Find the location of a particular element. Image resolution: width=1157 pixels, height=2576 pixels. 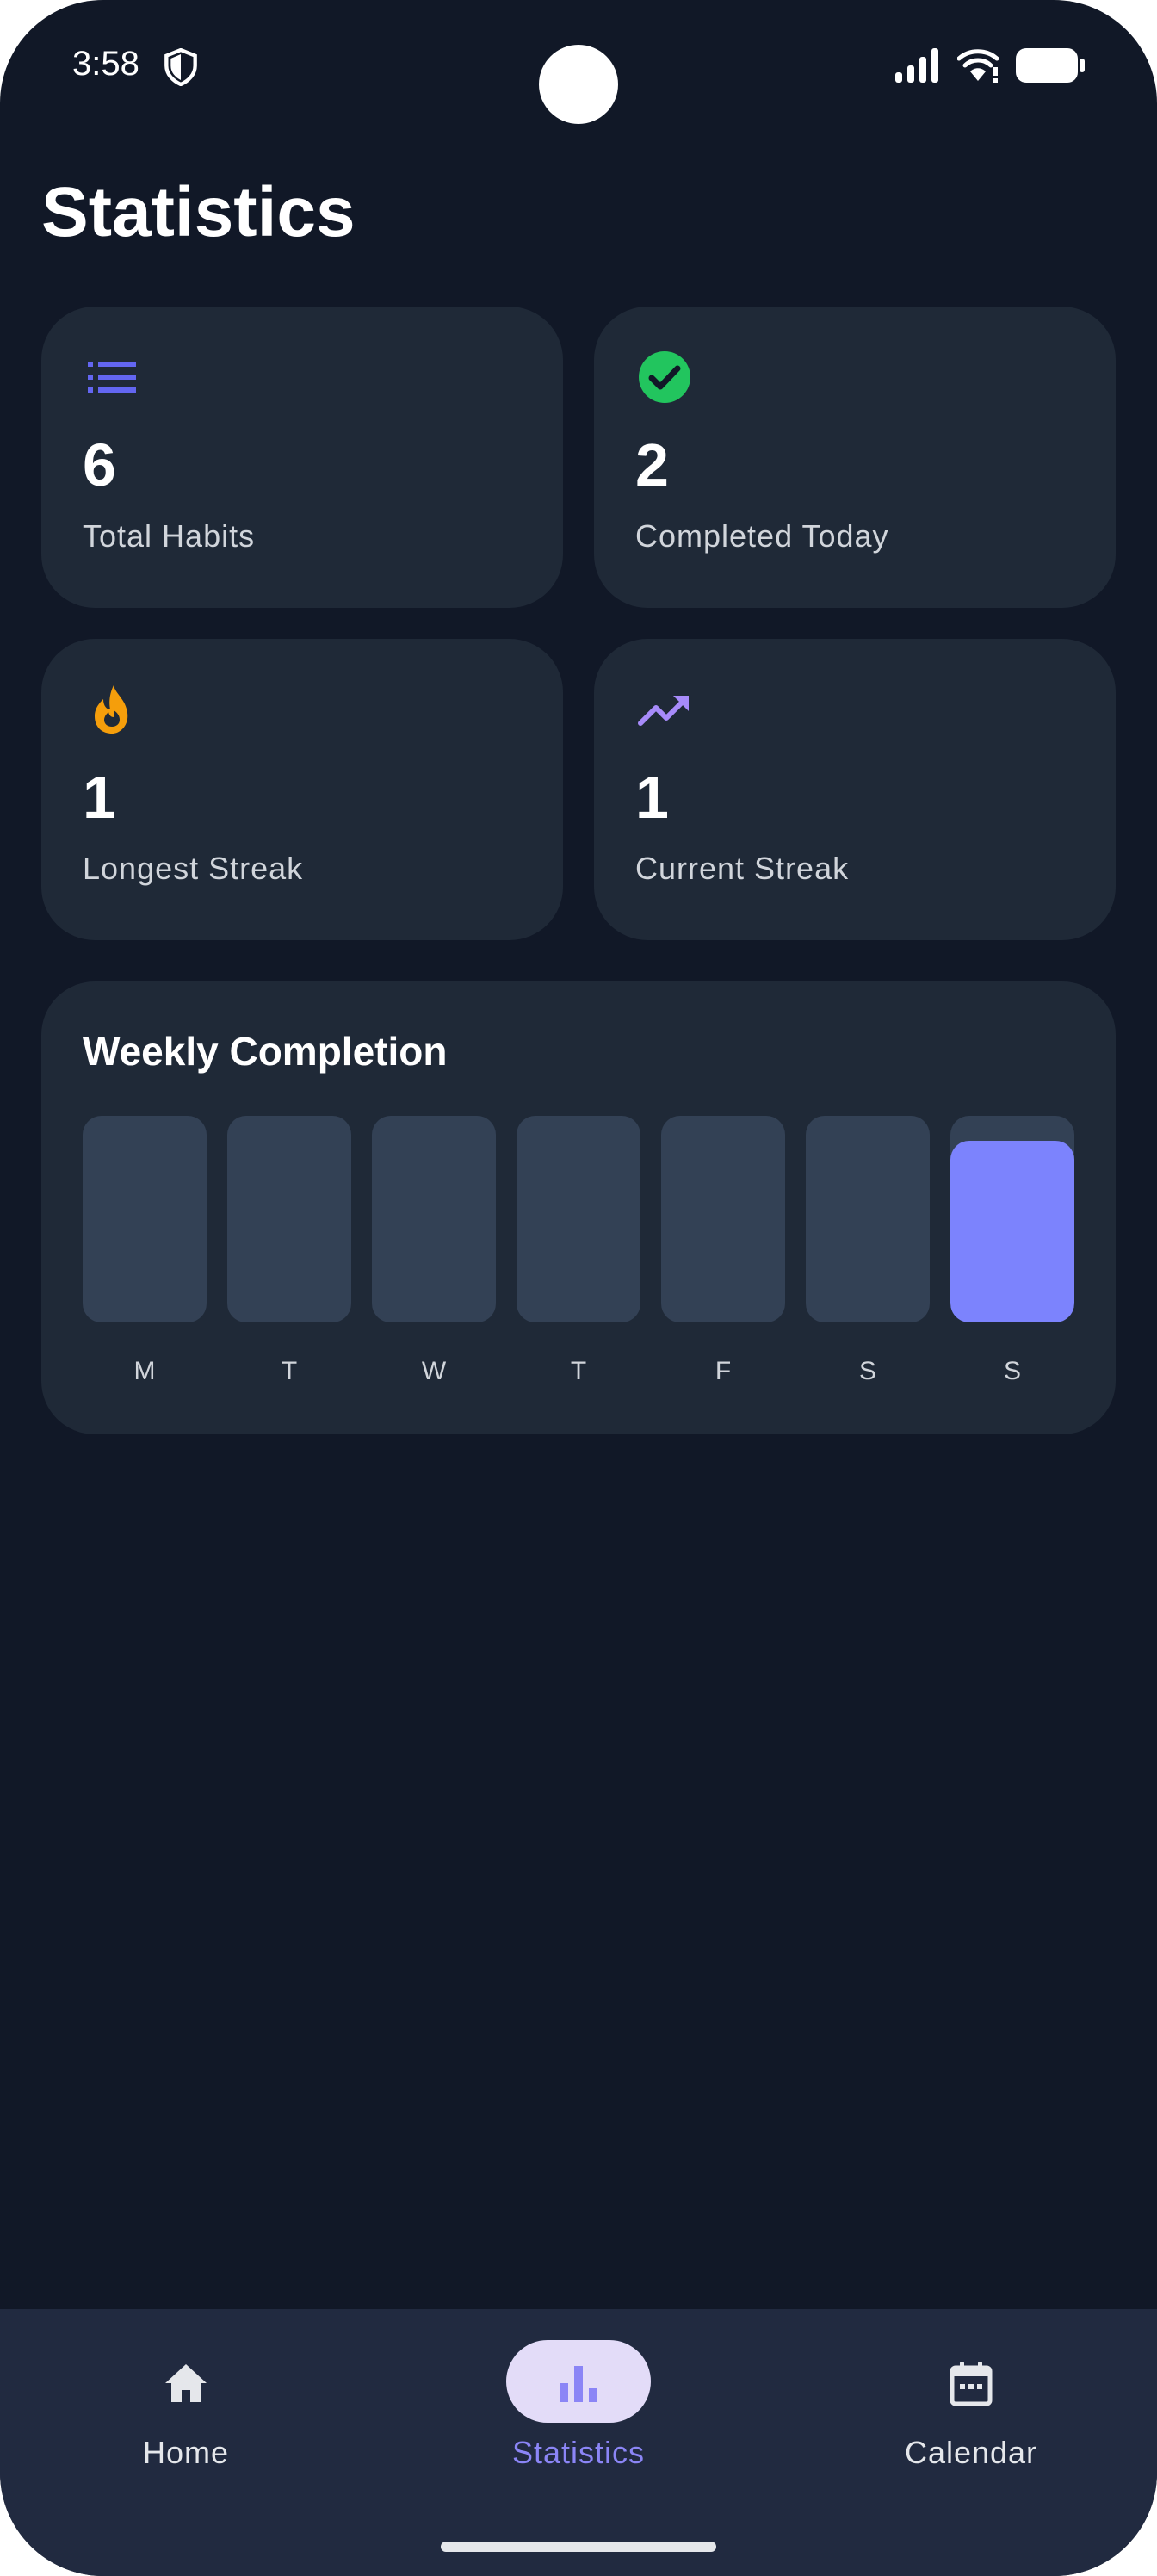

page-title: Statistics is located at coordinates (198, 212).